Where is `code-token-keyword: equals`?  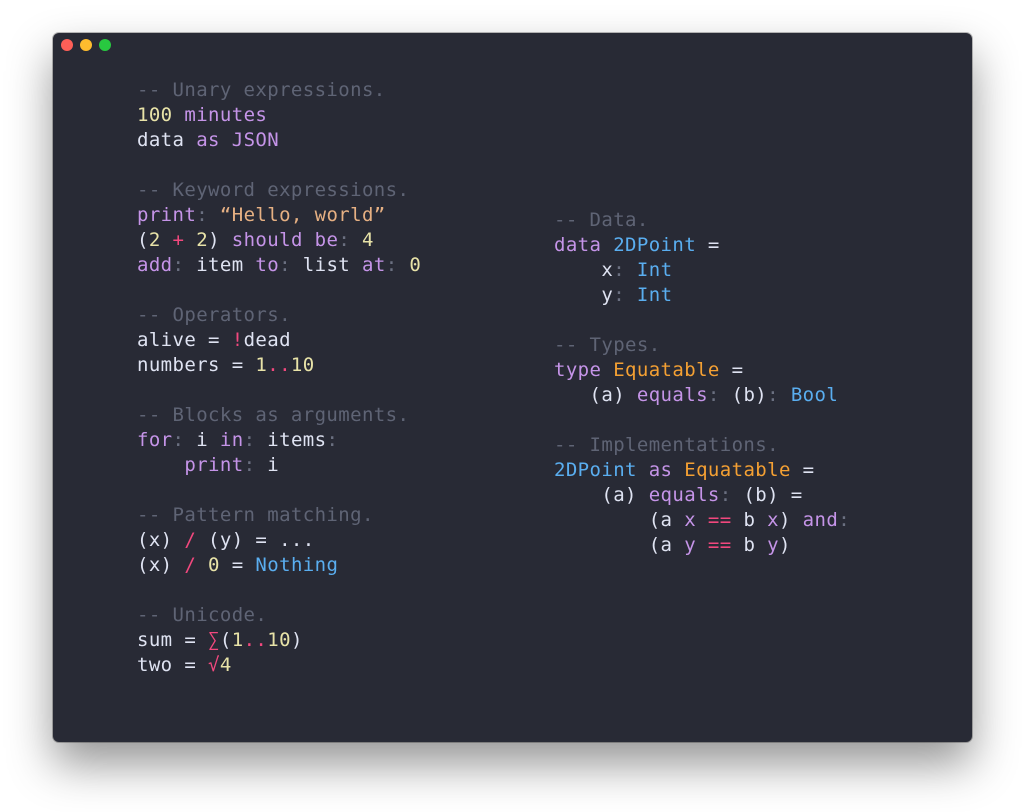
code-token-keyword: equals is located at coordinates (684, 495).